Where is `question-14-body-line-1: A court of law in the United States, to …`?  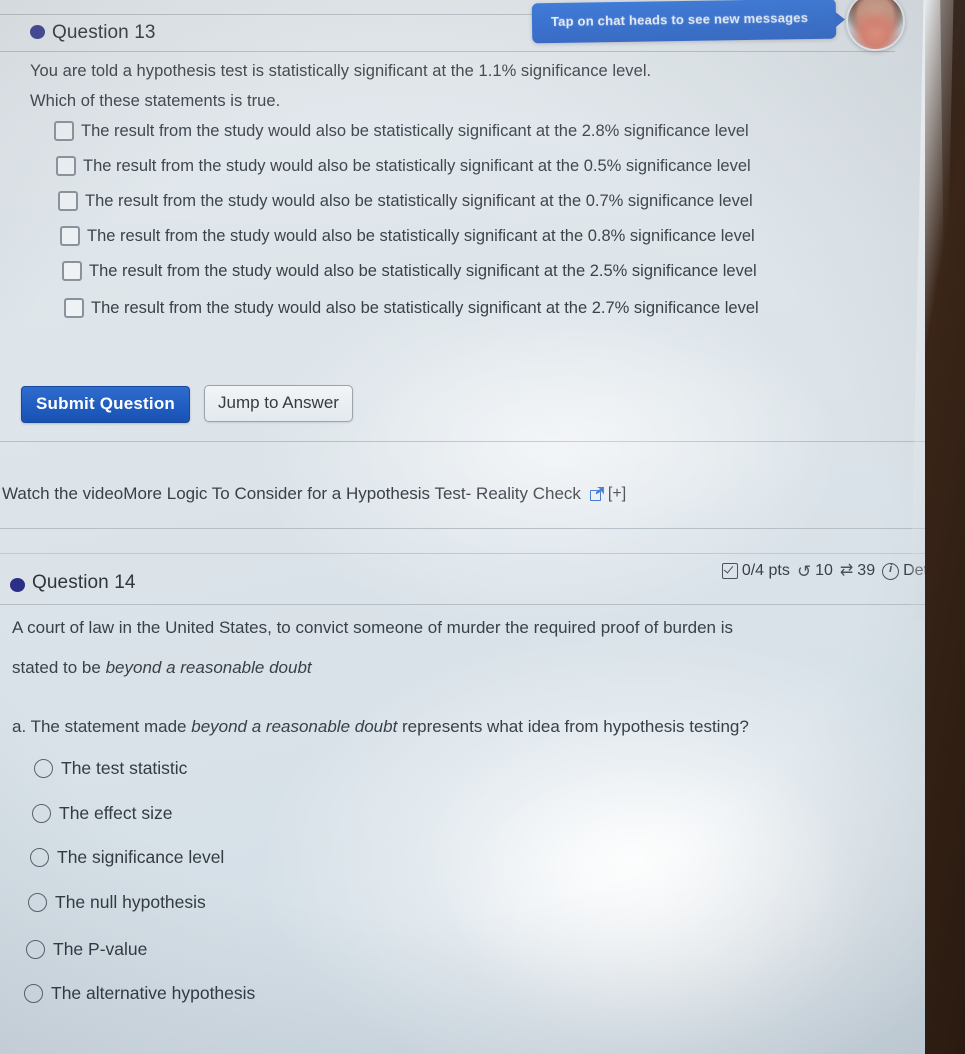 question-14-body-line-1: A court of law in the United States, to … is located at coordinates (373, 627).